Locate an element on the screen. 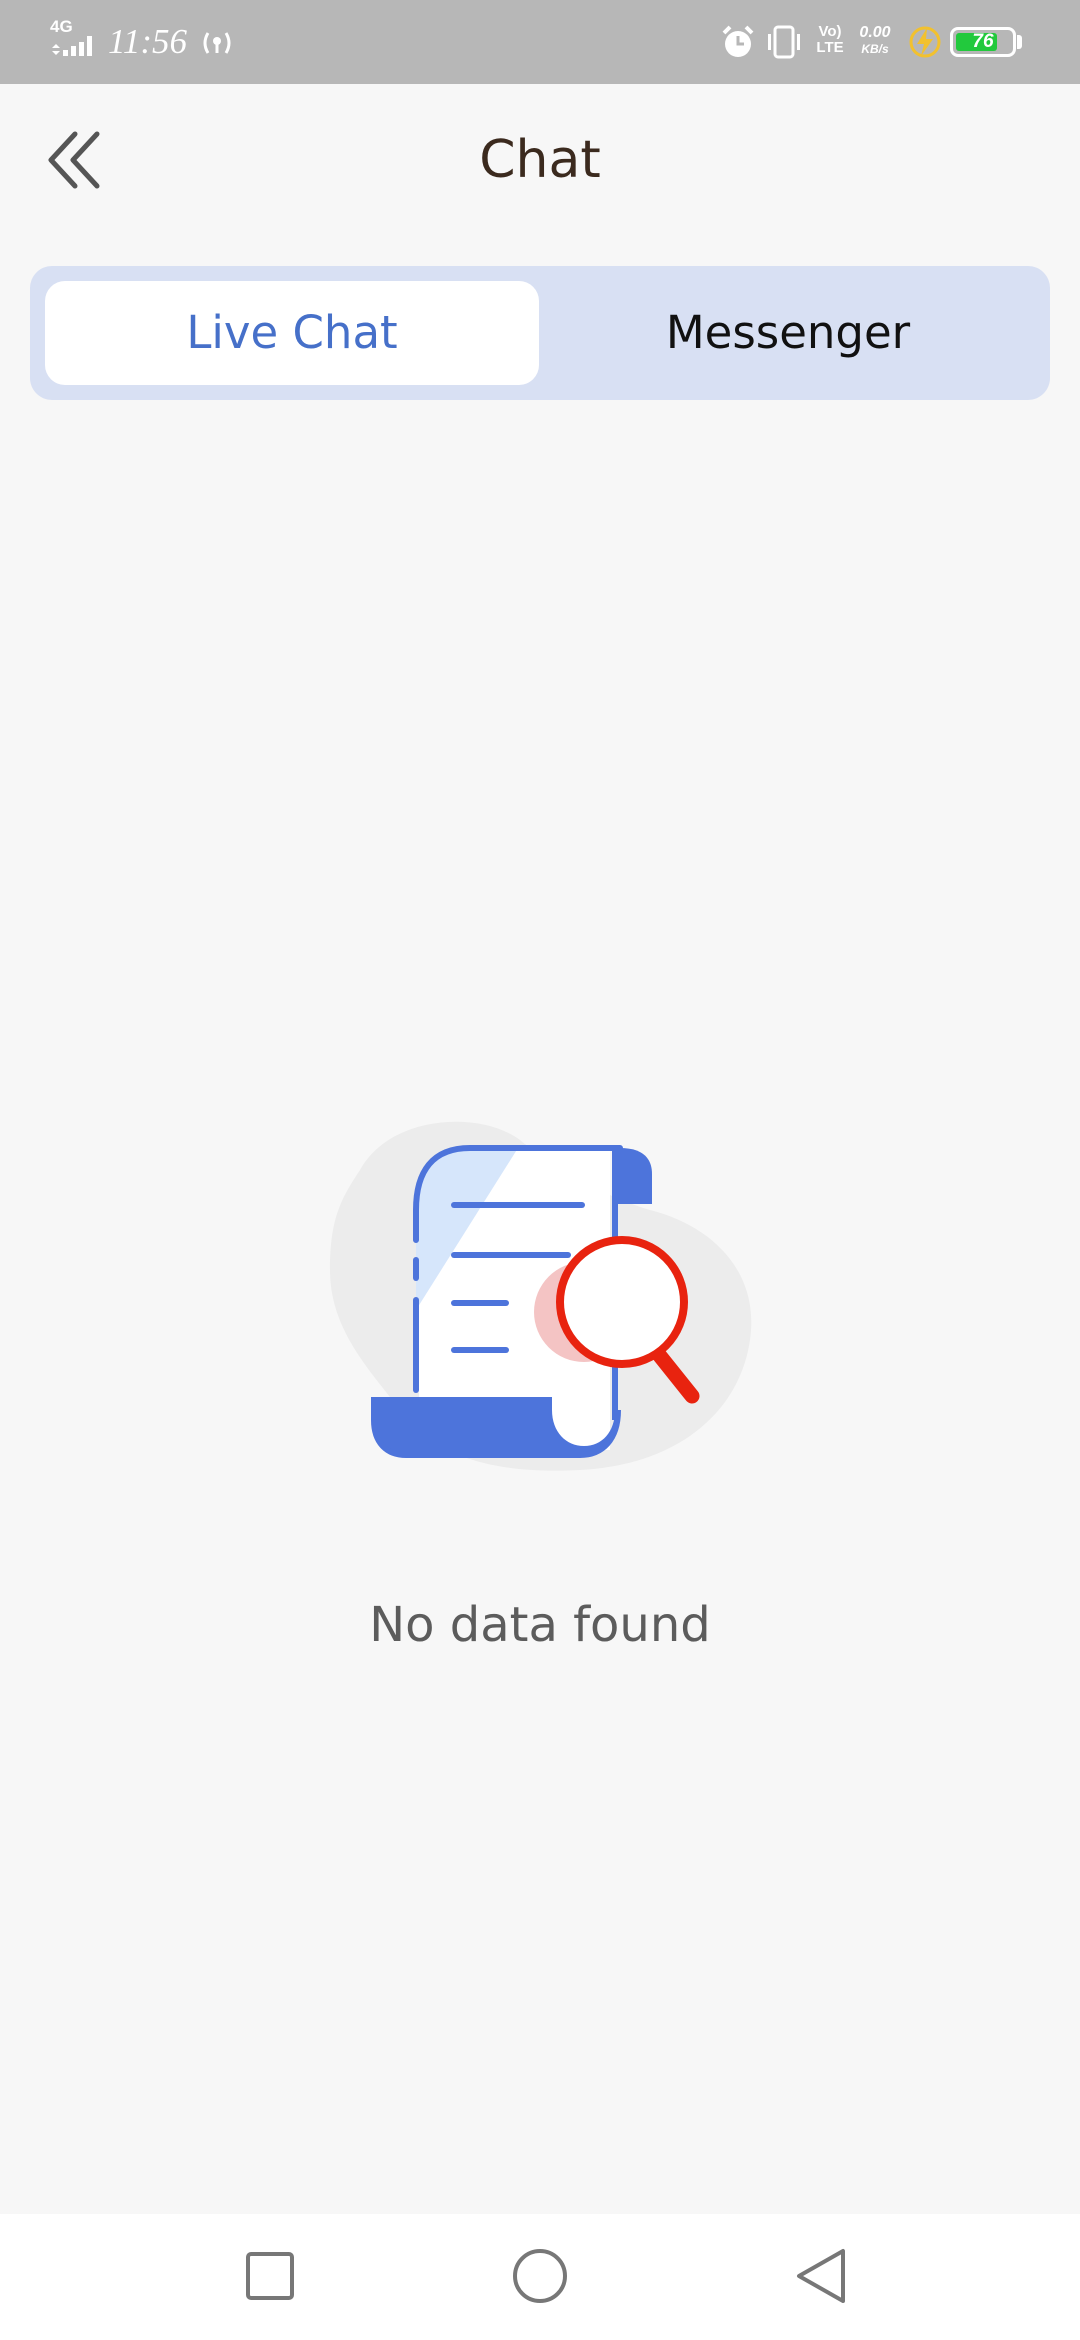 This screenshot has height=2340, width=1080. charging-icon is located at coordinates (925, 42).